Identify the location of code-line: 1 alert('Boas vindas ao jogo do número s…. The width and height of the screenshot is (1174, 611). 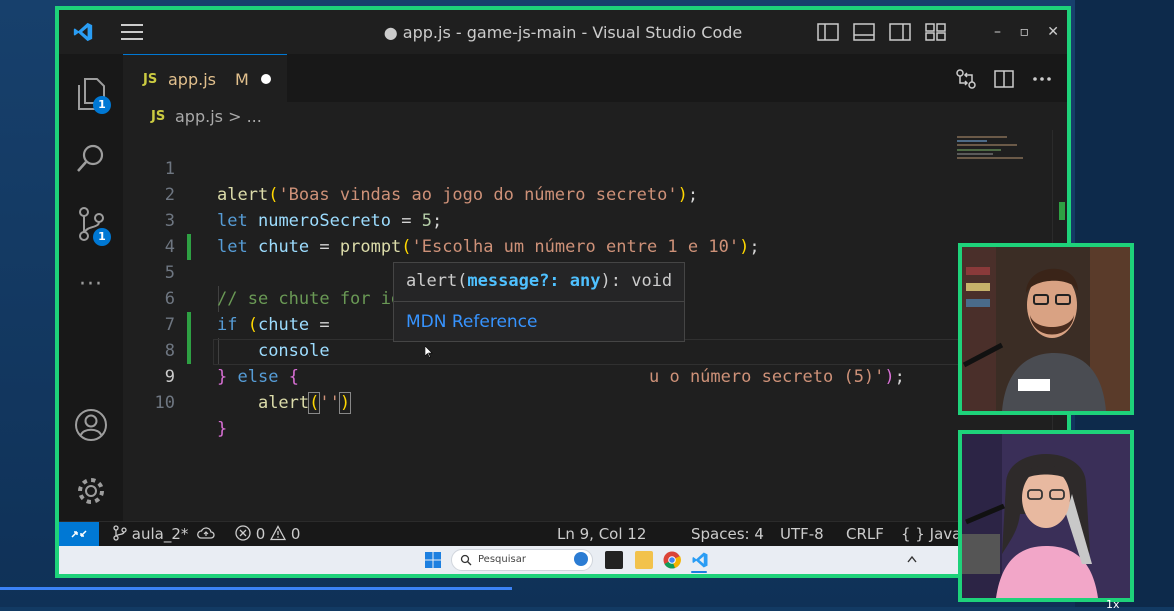
(588, 167).